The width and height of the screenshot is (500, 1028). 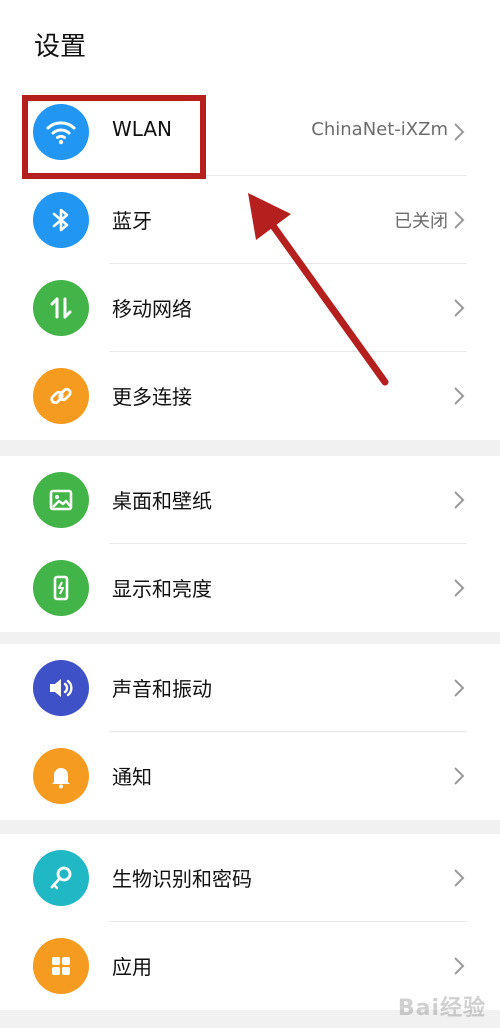 I want to click on settings-item-label: 通知, so click(x=132, y=777).